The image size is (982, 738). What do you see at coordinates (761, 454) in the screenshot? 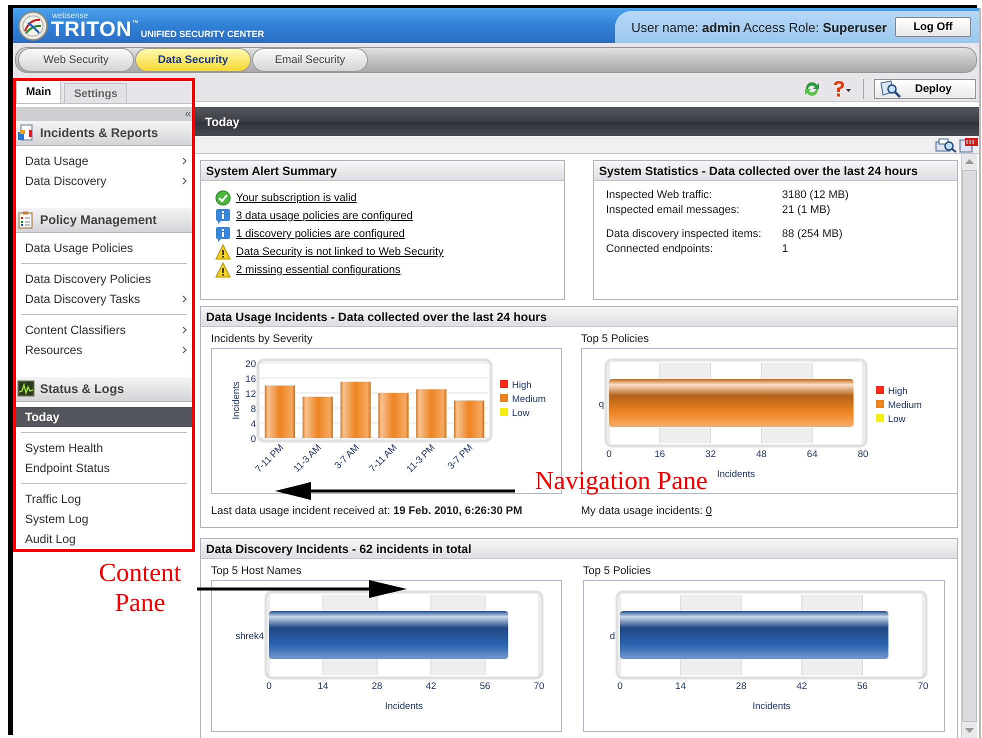
I see `tick-label: 48` at bounding box center [761, 454].